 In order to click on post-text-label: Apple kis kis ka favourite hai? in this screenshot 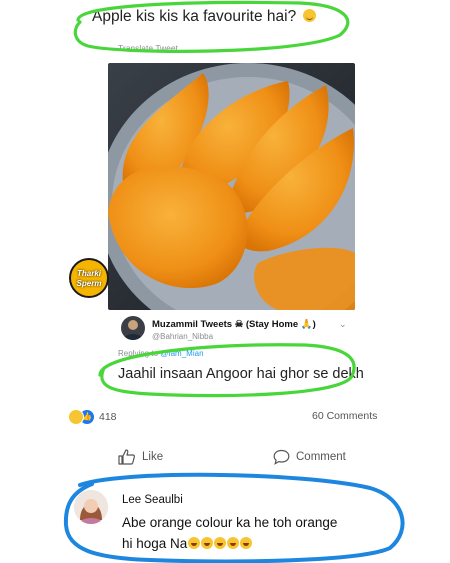, I will do `click(194, 16)`.